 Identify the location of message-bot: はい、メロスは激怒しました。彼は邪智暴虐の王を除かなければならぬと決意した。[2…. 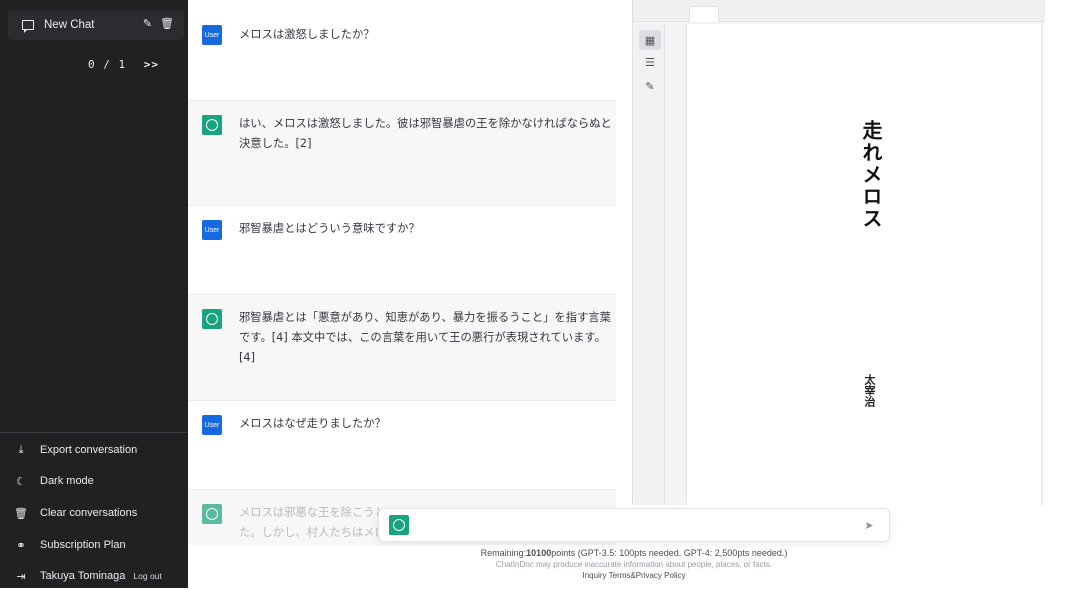
(402, 153).